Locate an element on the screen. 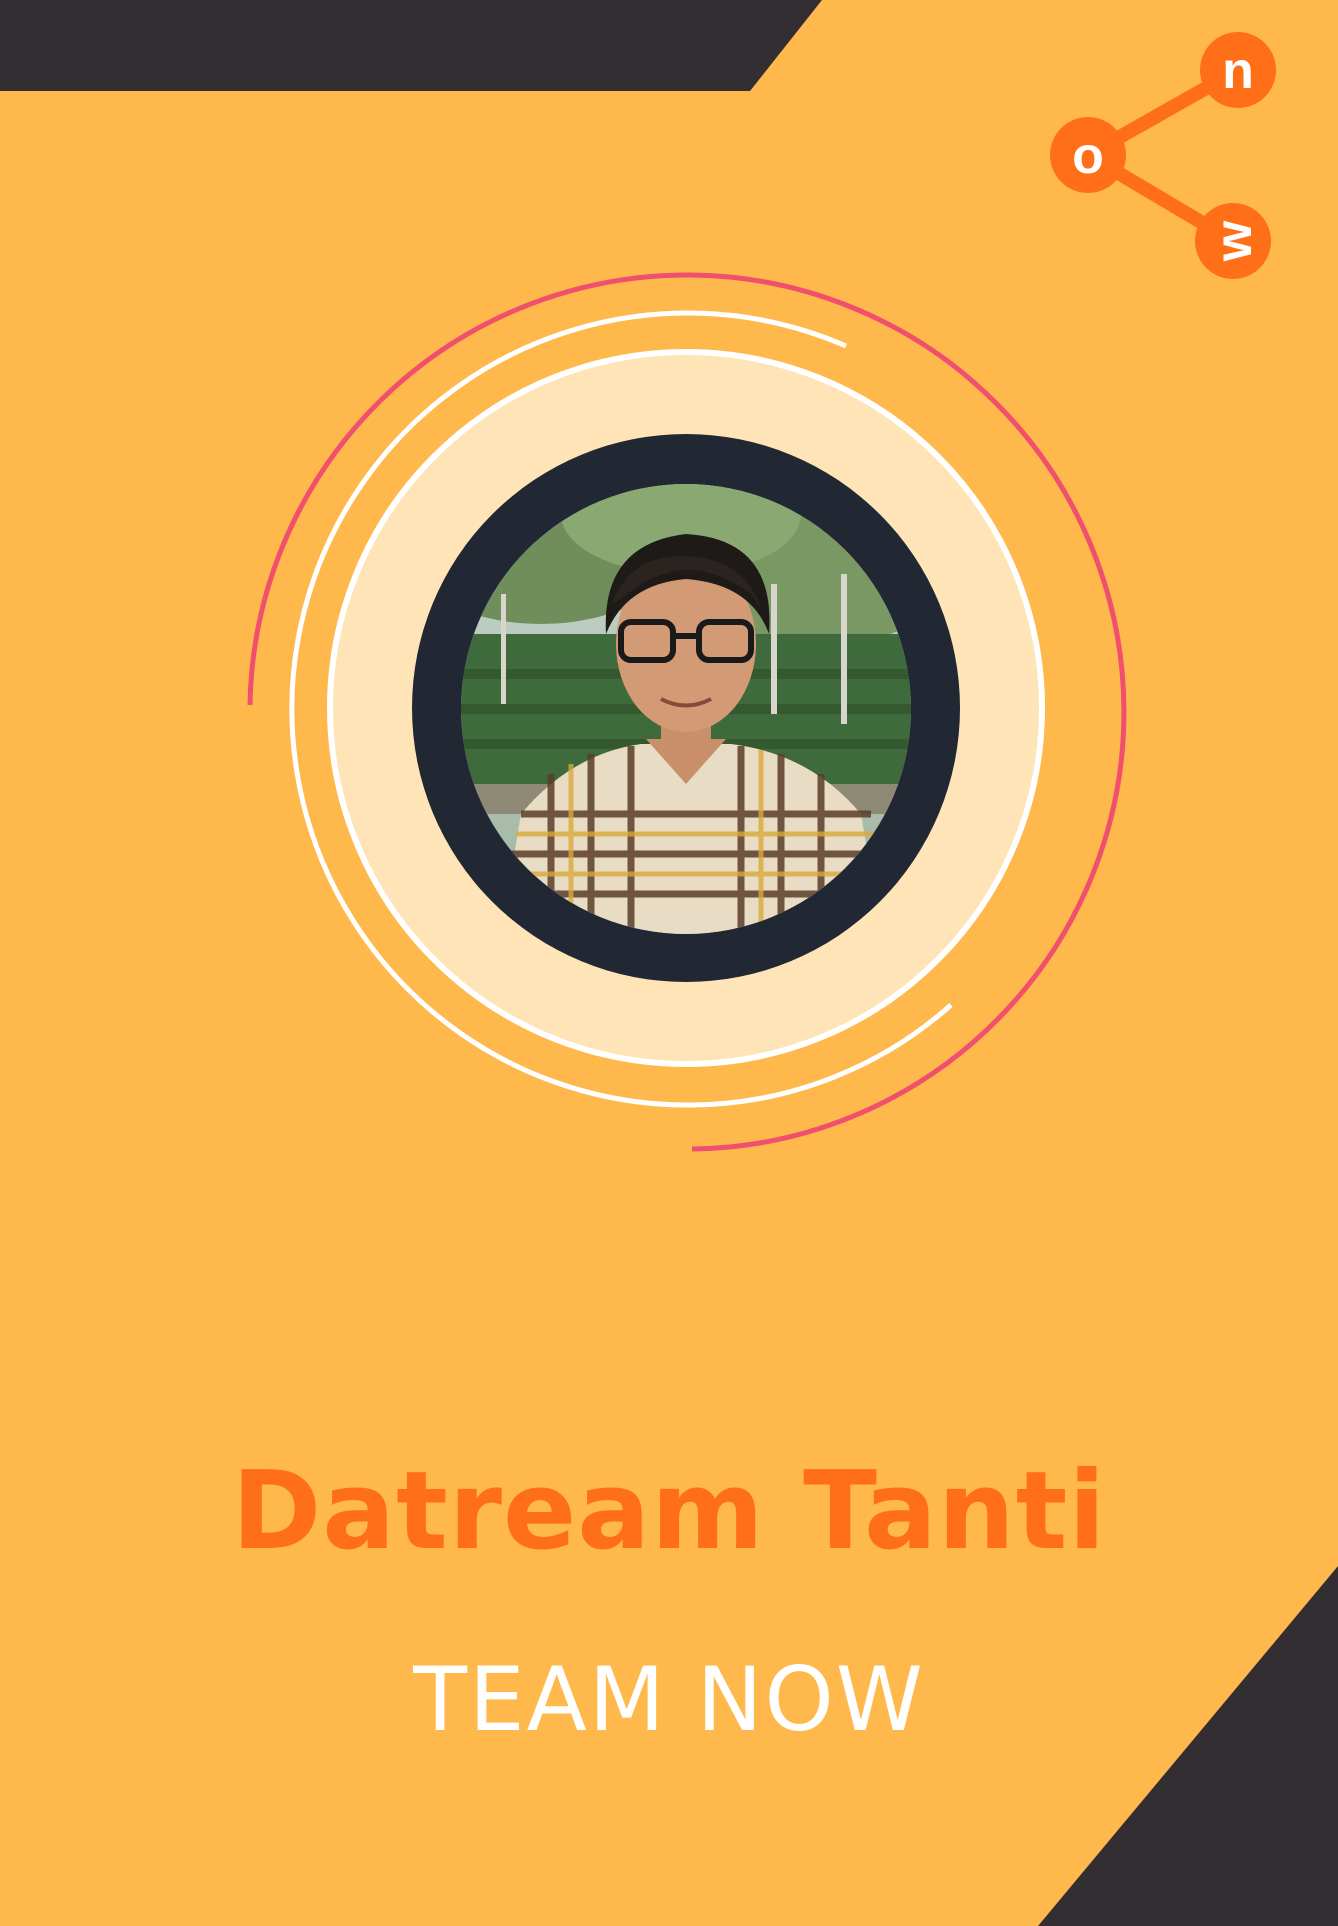 Image resolution: width=1338 pixels, height=1926 pixels. profile-photo is located at coordinates (686, 709).